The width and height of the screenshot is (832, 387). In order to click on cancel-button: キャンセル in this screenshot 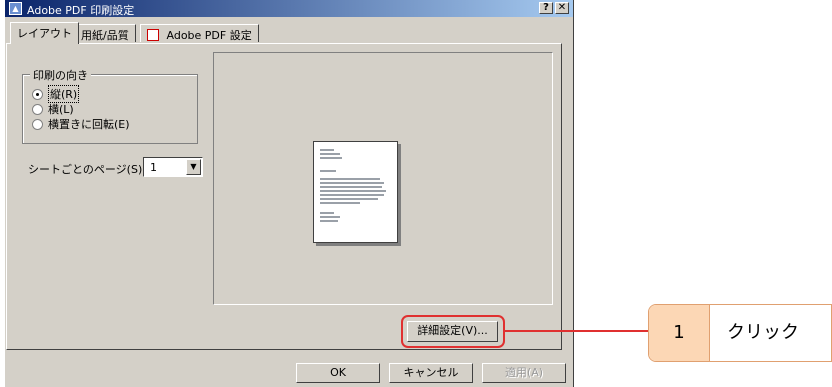, I will do `click(431, 373)`.